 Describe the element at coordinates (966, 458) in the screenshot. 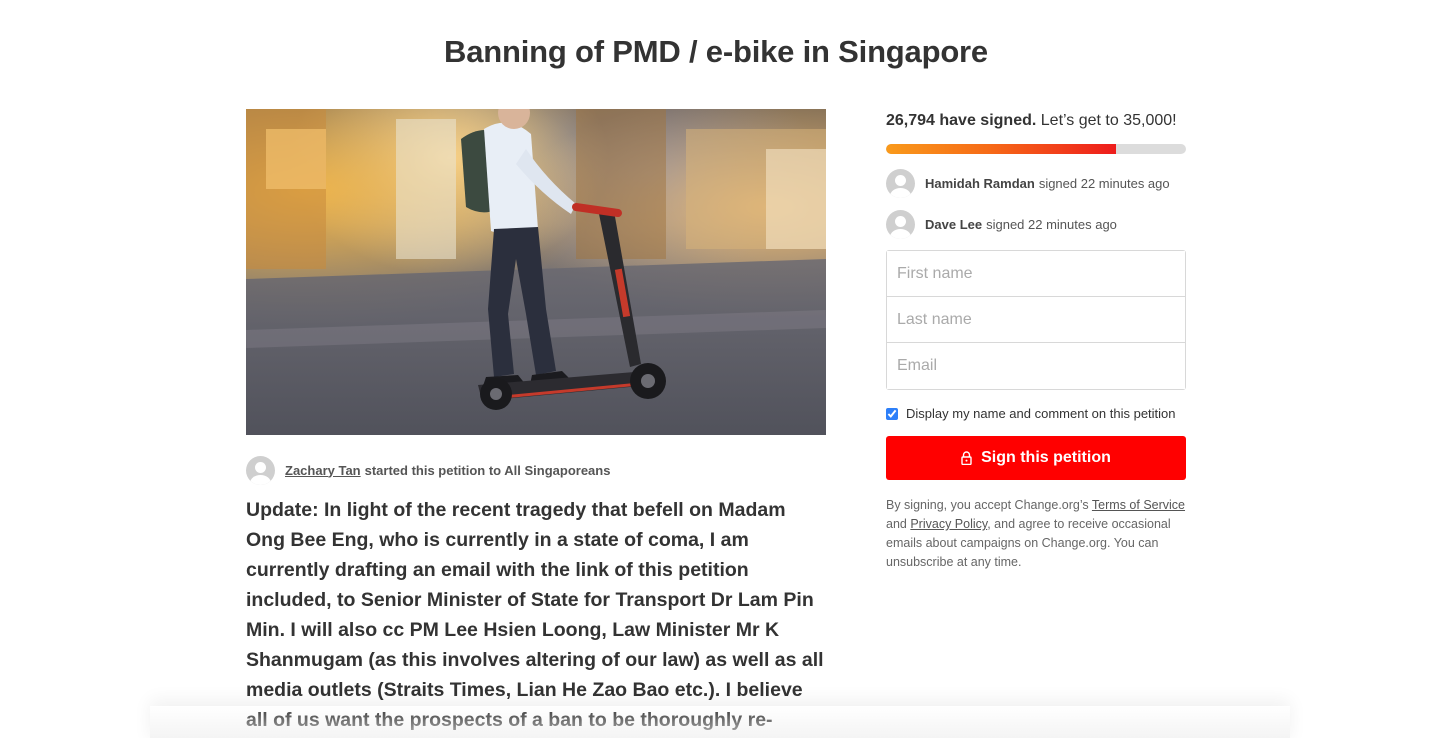

I see `lock-icon` at that location.